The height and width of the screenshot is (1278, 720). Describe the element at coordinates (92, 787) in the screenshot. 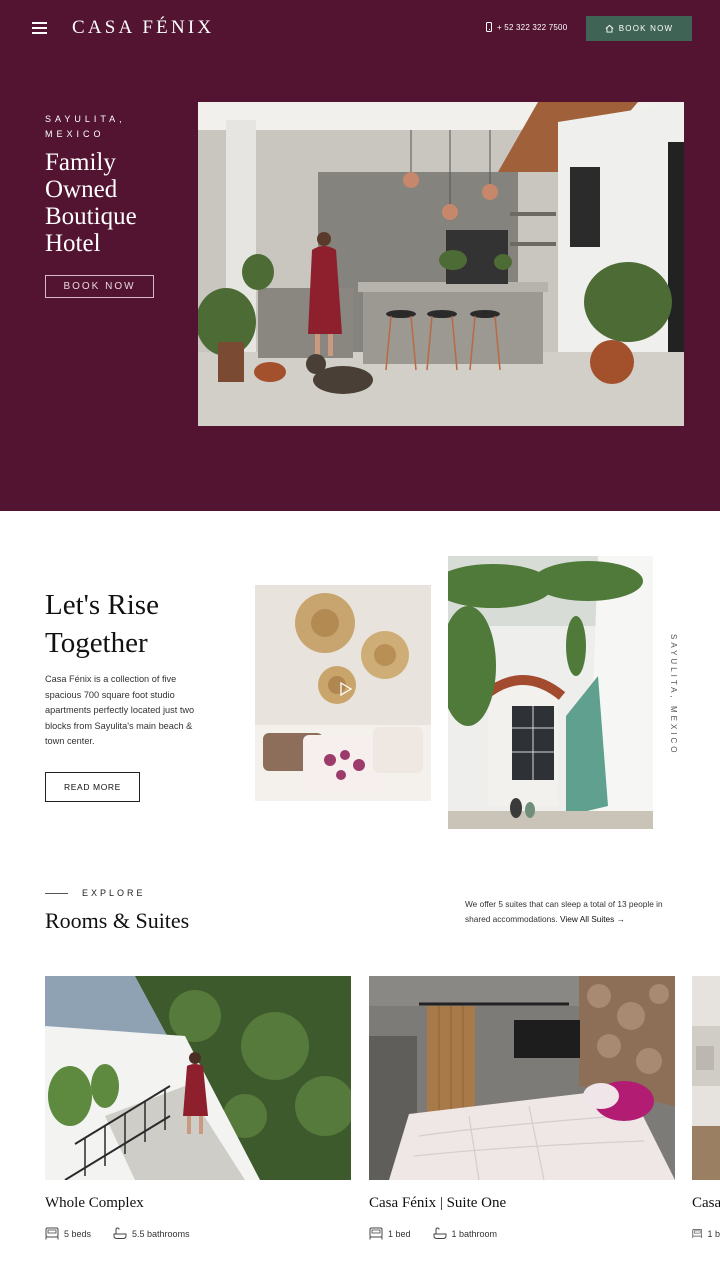

I see `read-more-button: READ MORE` at that location.